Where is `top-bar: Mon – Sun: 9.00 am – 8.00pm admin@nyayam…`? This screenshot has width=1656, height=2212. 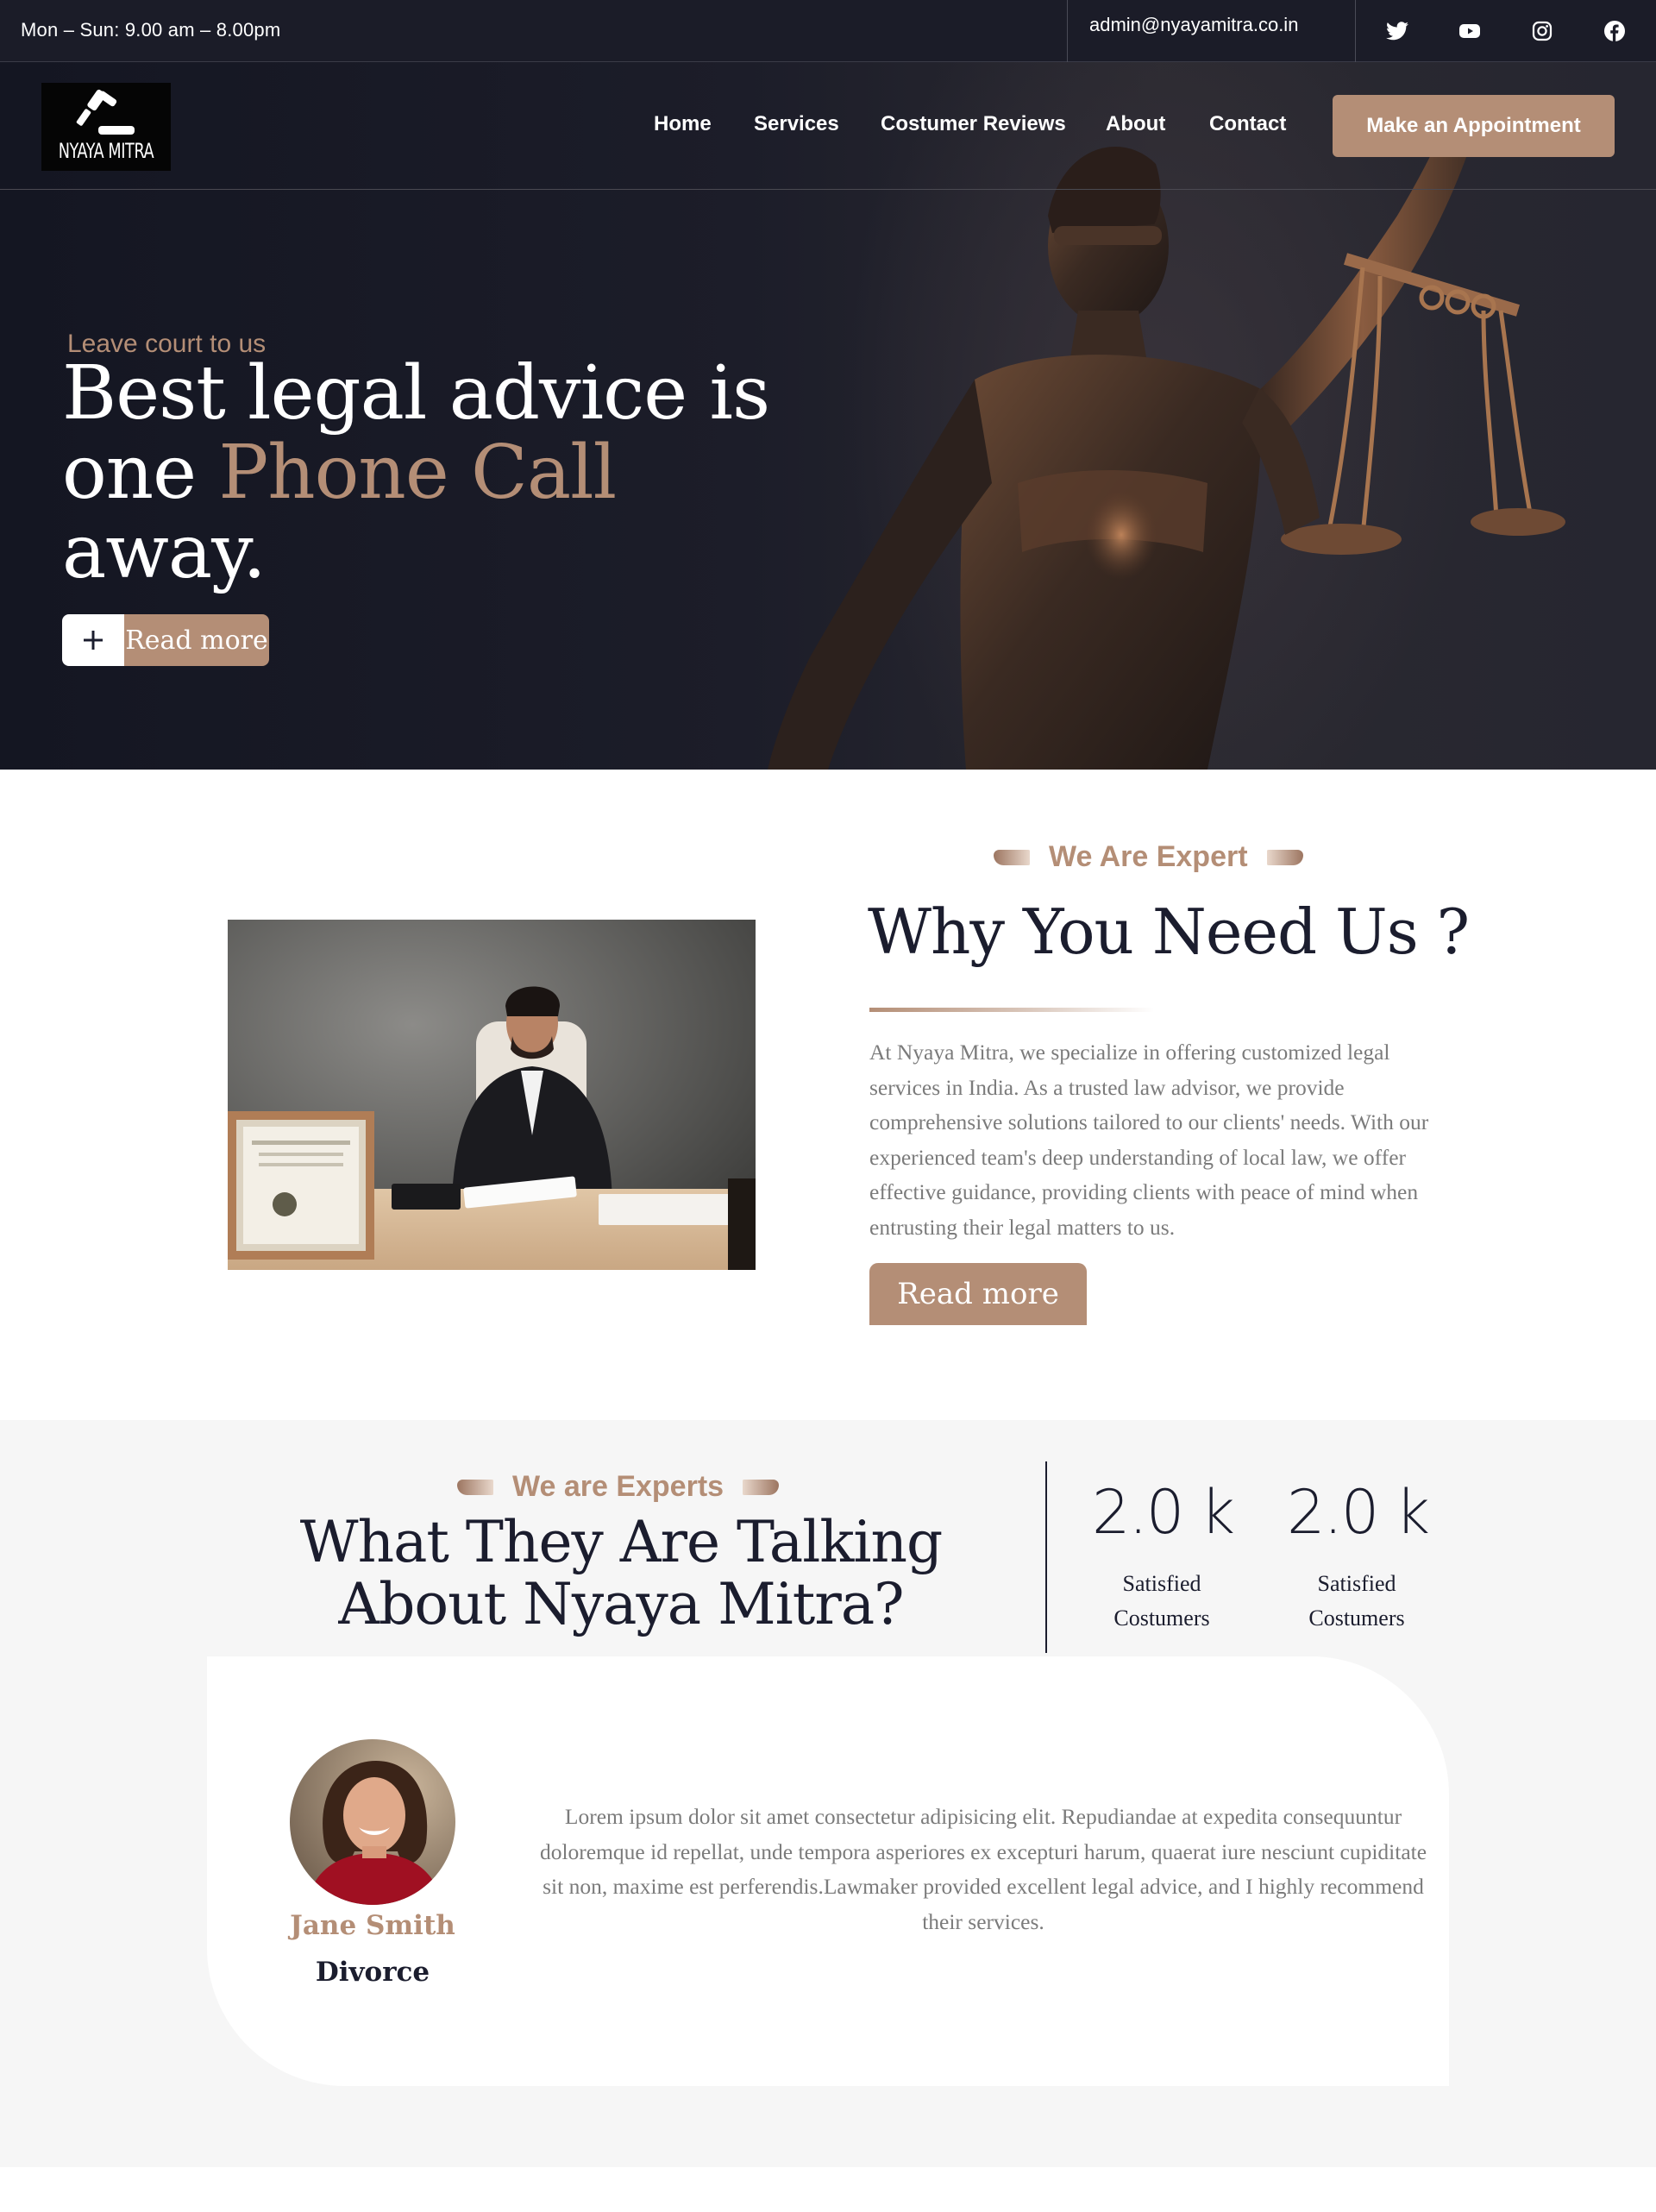
top-bar: Mon – Sun: 9.00 am – 8.00pm admin@nyayam… is located at coordinates (828, 31).